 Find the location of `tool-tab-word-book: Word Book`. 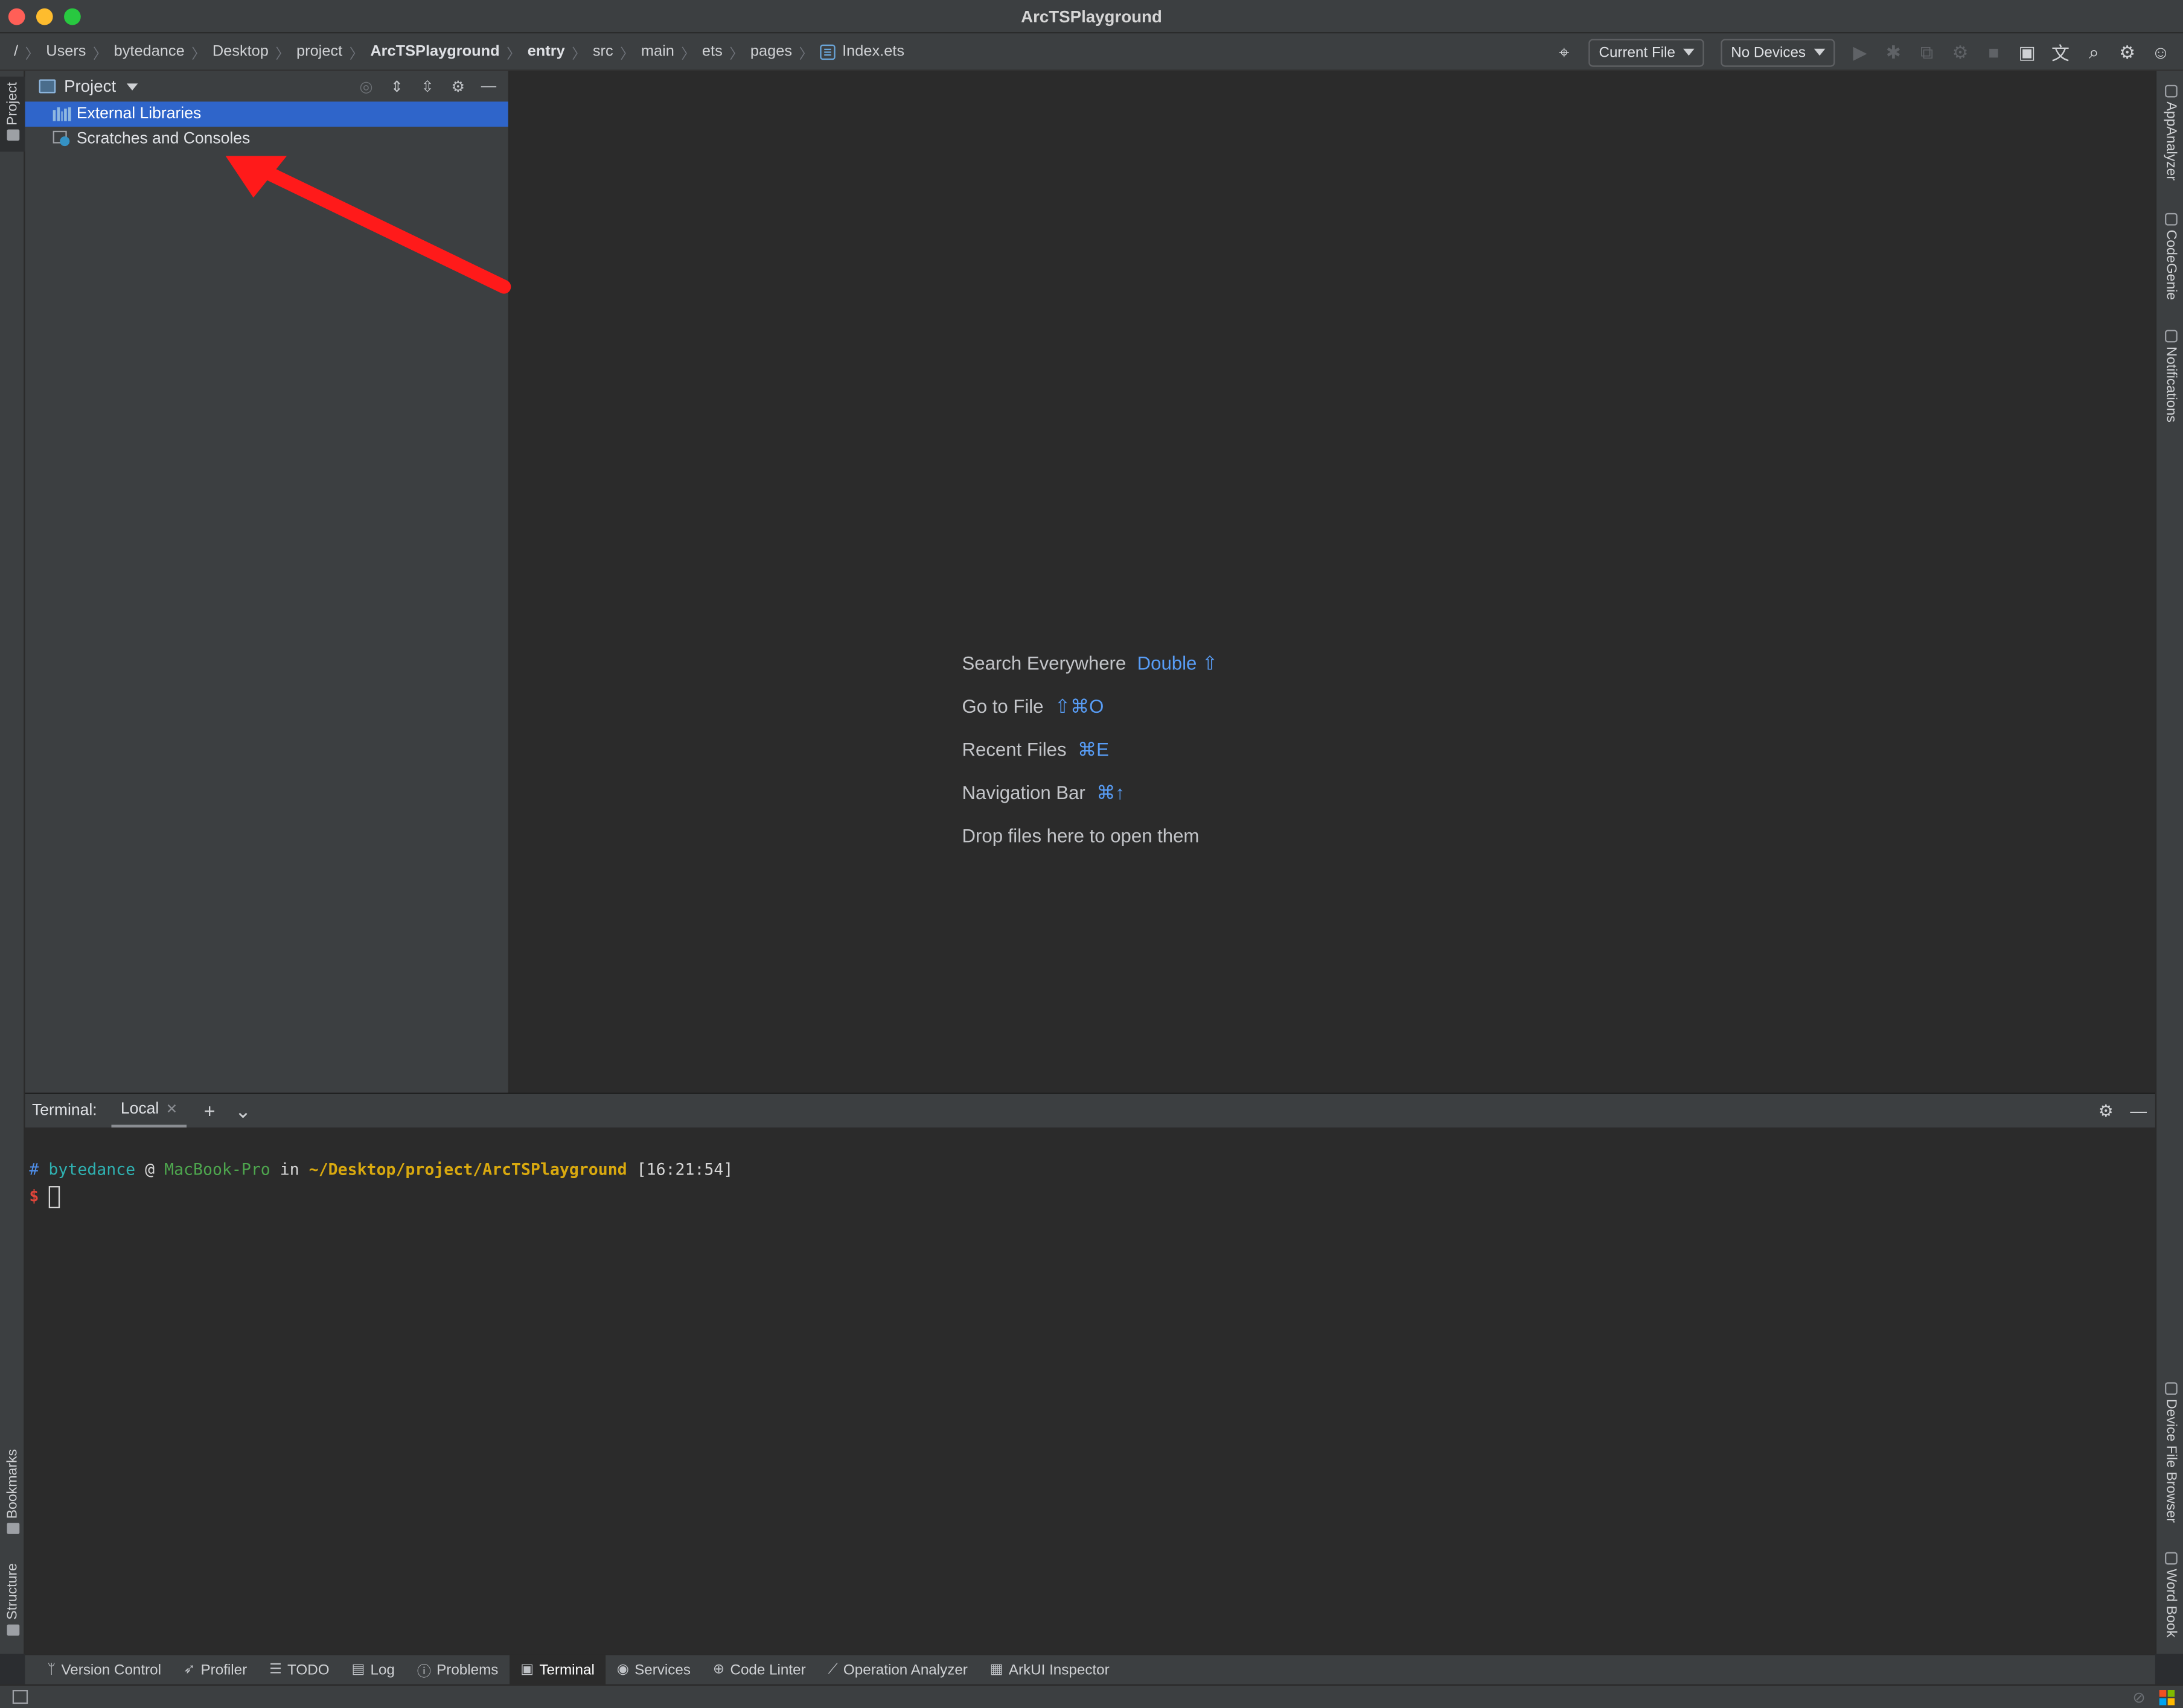

tool-tab-word-book: Word Book is located at coordinates (2169, 1593).